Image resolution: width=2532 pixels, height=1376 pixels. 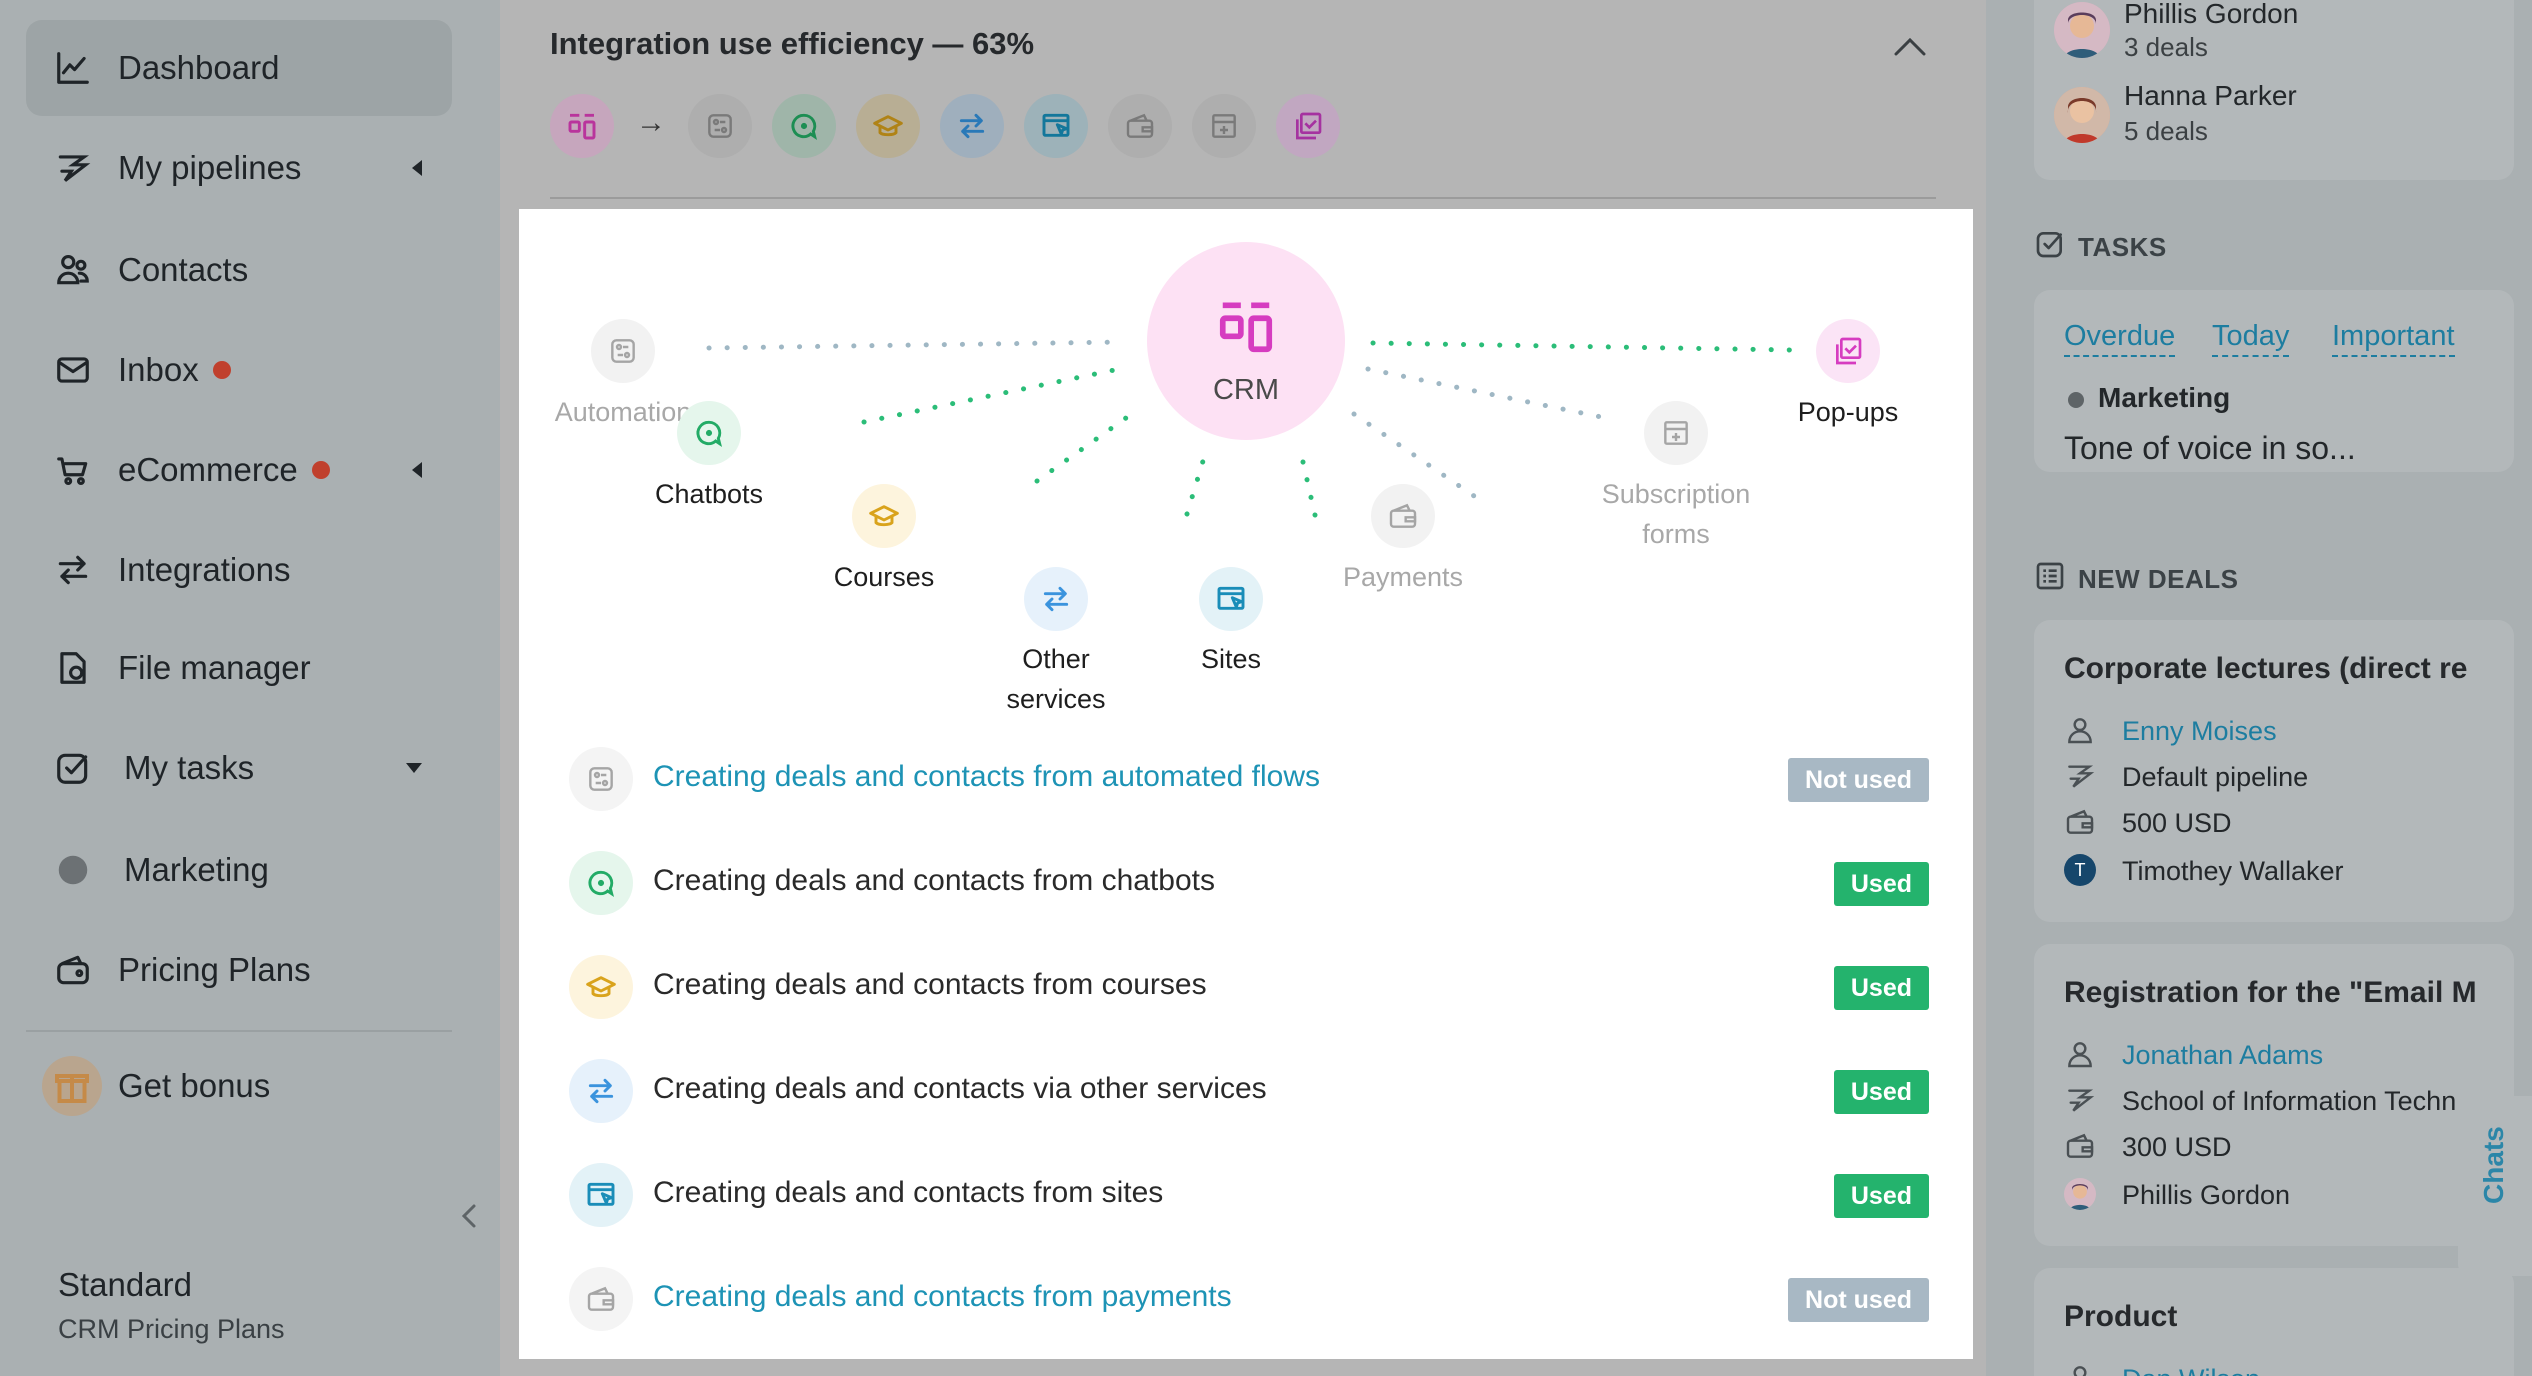 I want to click on envelope-icon, so click(x=73, y=370).